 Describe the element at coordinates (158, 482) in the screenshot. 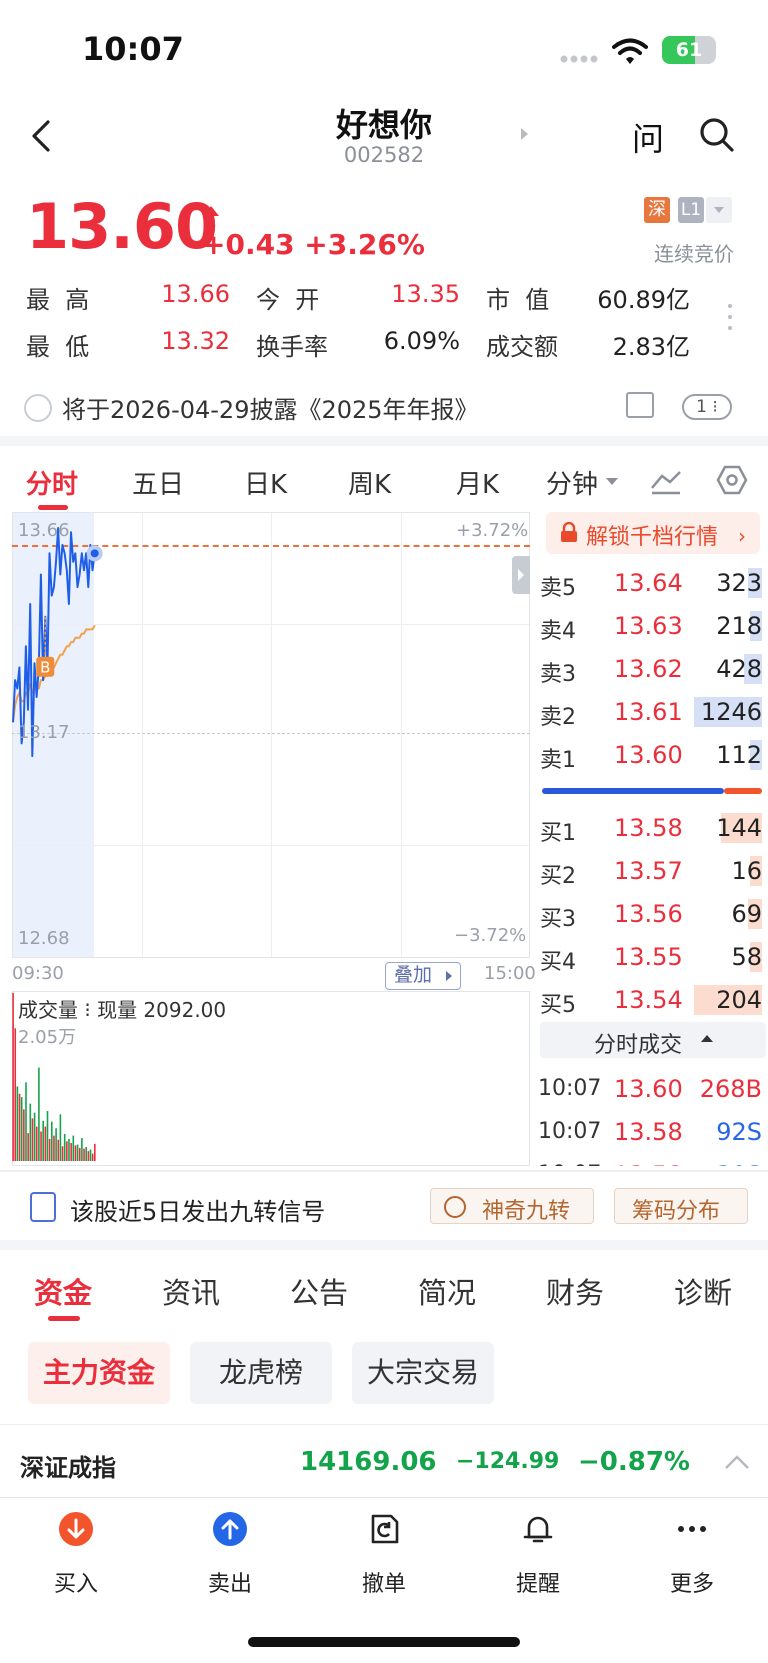

I see `chart-tab: 五日` at that location.